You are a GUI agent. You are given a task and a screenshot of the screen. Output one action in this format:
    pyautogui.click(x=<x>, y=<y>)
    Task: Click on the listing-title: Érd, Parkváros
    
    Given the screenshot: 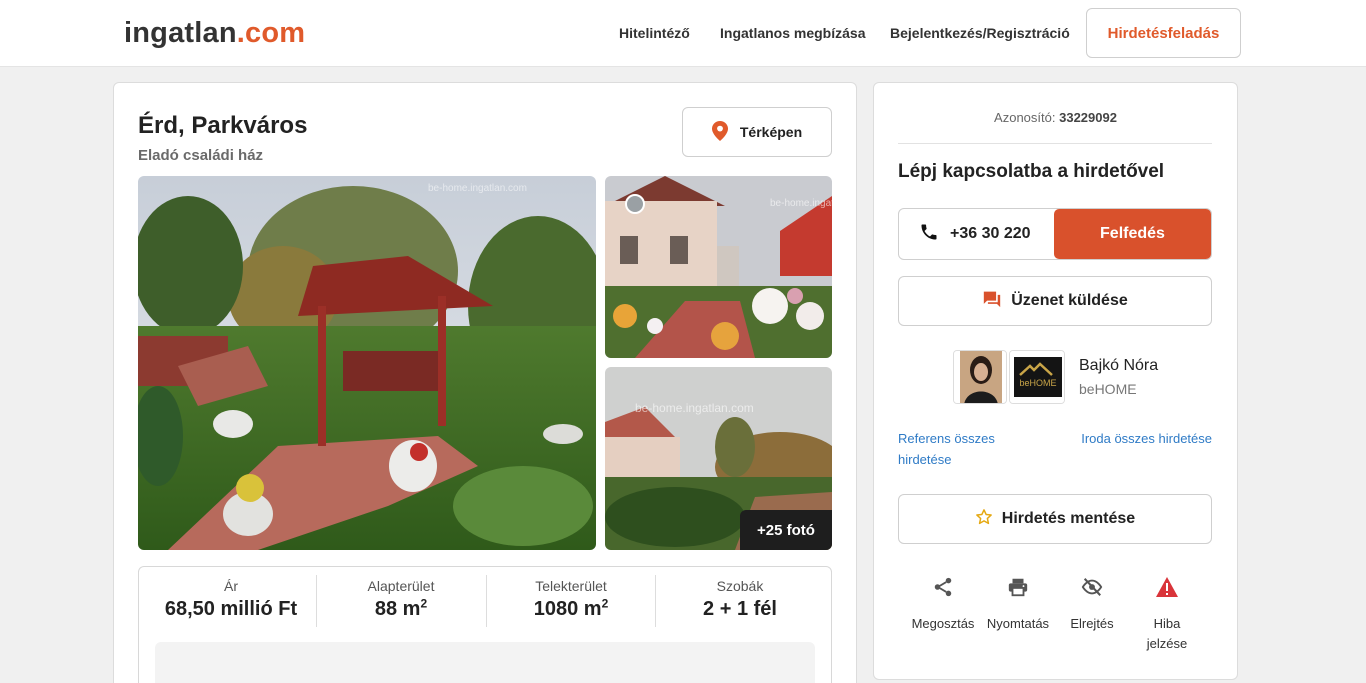 What is the action you would take?
    pyautogui.click(x=223, y=125)
    